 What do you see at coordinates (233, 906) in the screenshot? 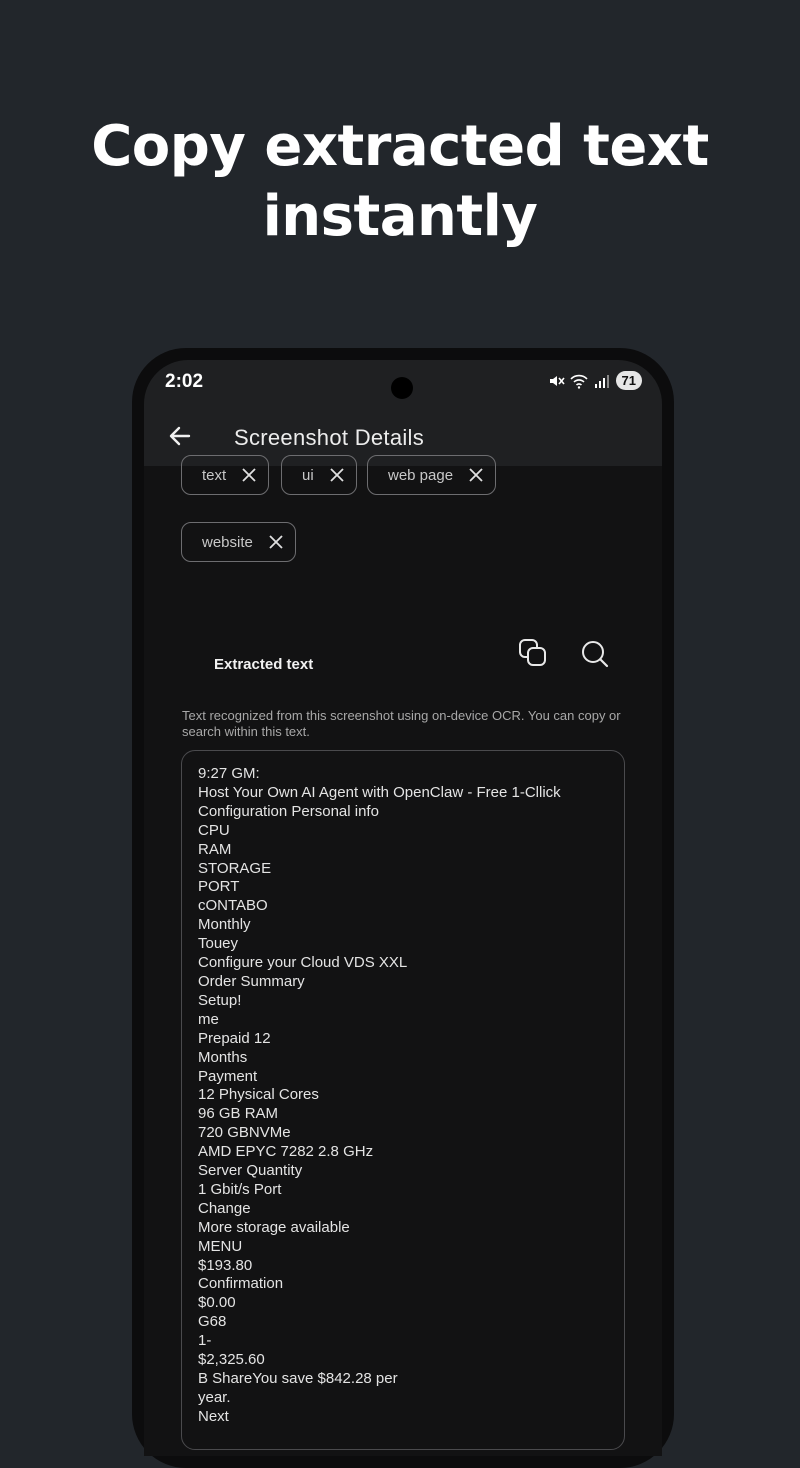
I see `ocr-line: cONTABO` at bounding box center [233, 906].